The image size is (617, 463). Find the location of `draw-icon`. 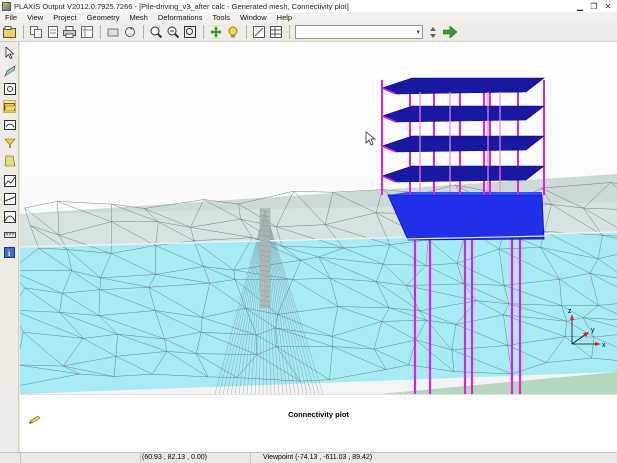

draw-icon is located at coordinates (9, 70).